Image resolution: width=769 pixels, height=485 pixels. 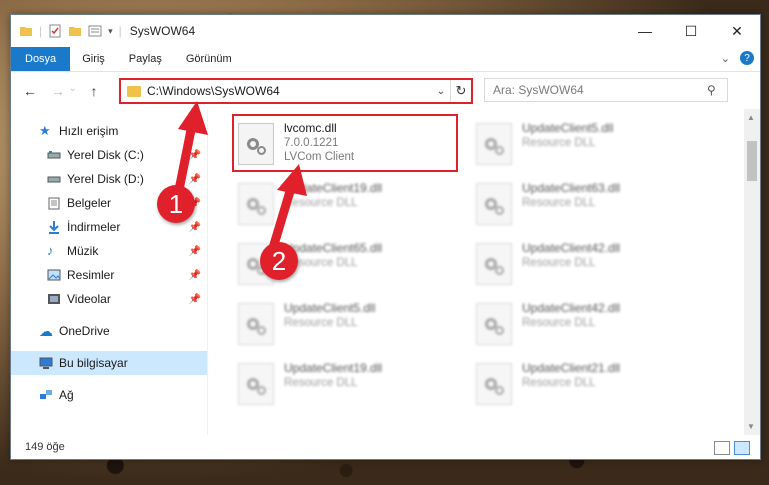 What do you see at coordinates (91, 275) in the screenshot?
I see `sidebar-item-label: Resimler` at bounding box center [91, 275].